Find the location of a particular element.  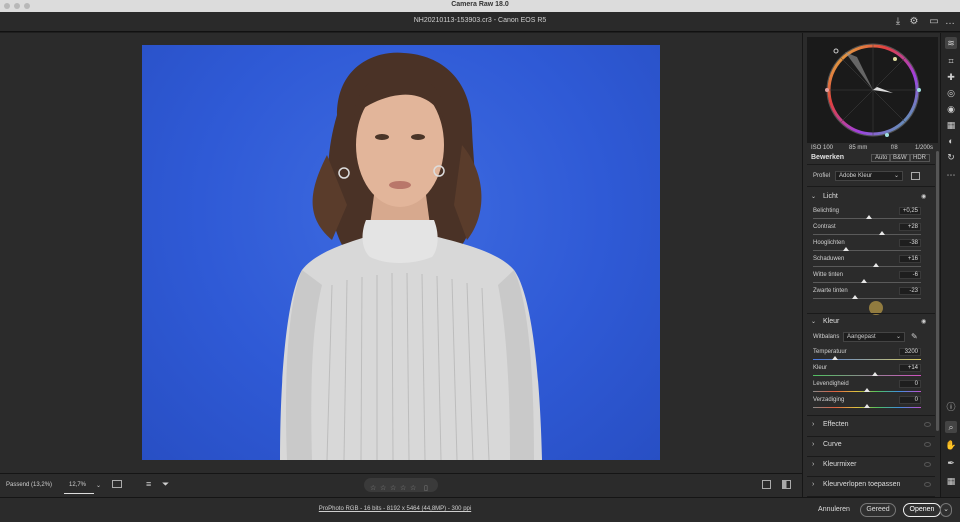

collapsed-section: › Kleurmixer is located at coordinates (871, 466).